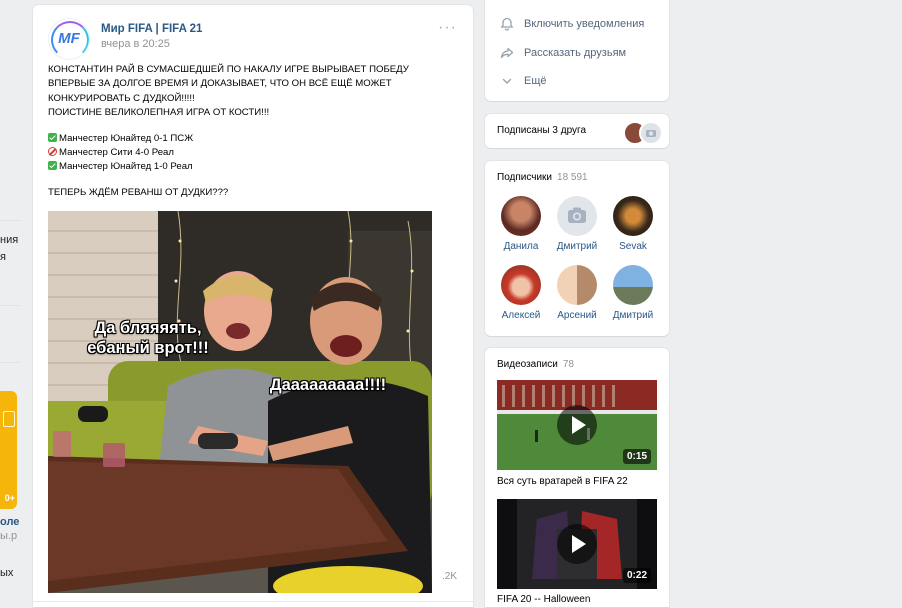 Image resolution: width=902 pixels, height=608 pixels. Describe the element at coordinates (8, 450) in the screenshot. I see `promo-banner: 0+` at that location.